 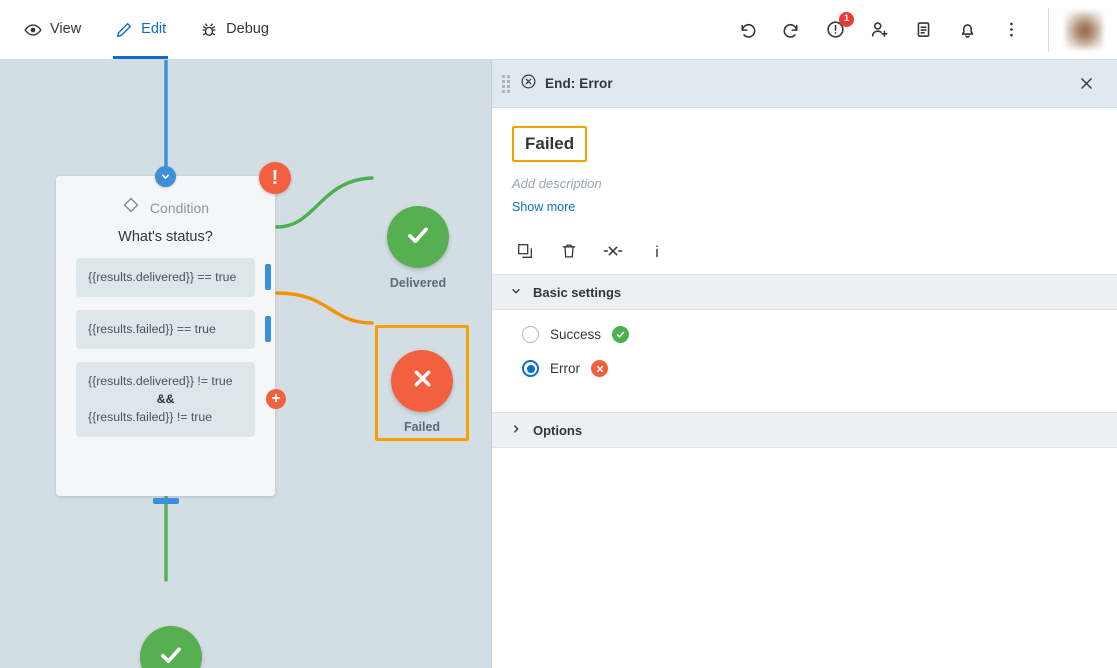 I want to click on tab-edit: Edit, so click(x=141, y=29).